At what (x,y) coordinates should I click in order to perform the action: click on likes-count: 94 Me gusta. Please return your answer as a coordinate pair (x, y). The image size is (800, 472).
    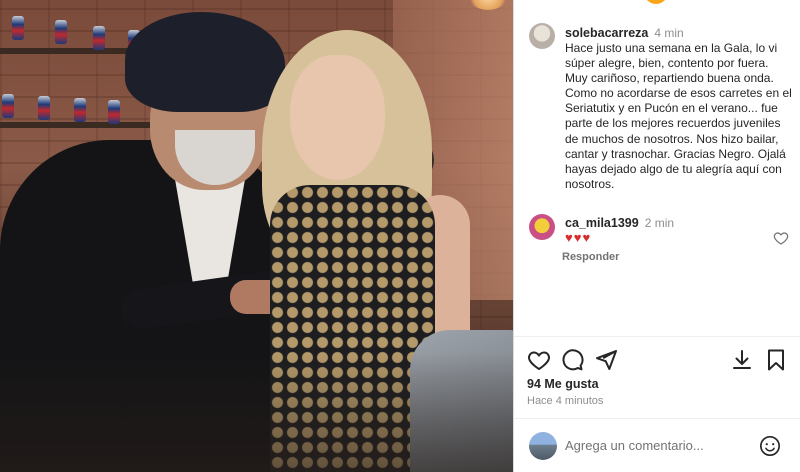
    Looking at the image, I should click on (563, 384).